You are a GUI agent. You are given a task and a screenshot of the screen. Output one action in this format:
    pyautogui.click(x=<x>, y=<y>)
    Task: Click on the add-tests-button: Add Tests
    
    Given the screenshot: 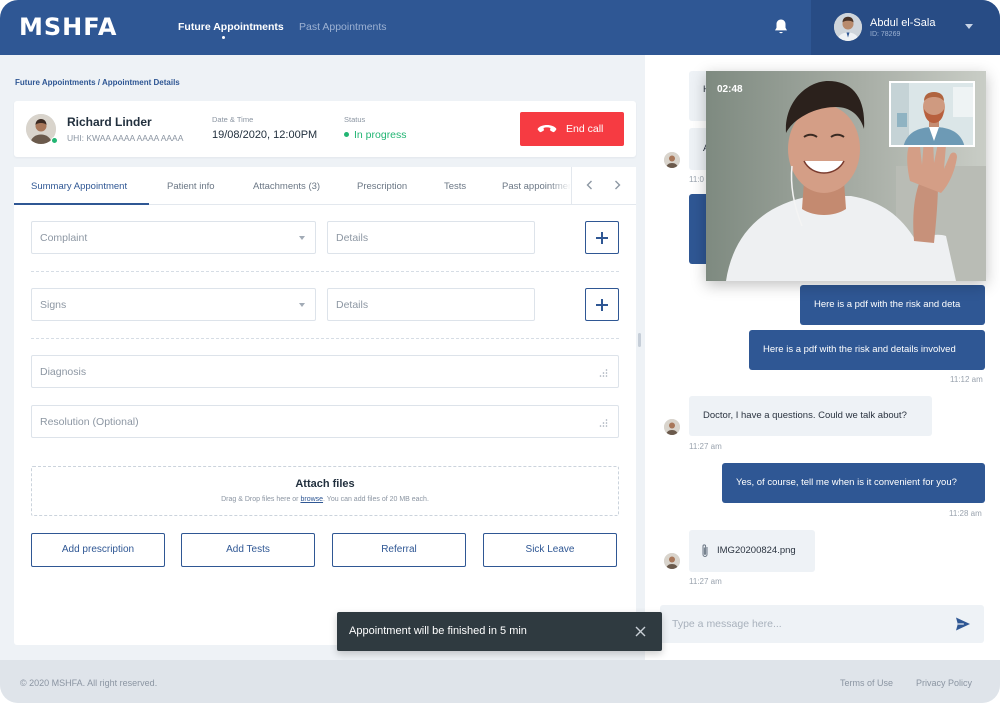 What is the action you would take?
    pyautogui.click(x=248, y=550)
    